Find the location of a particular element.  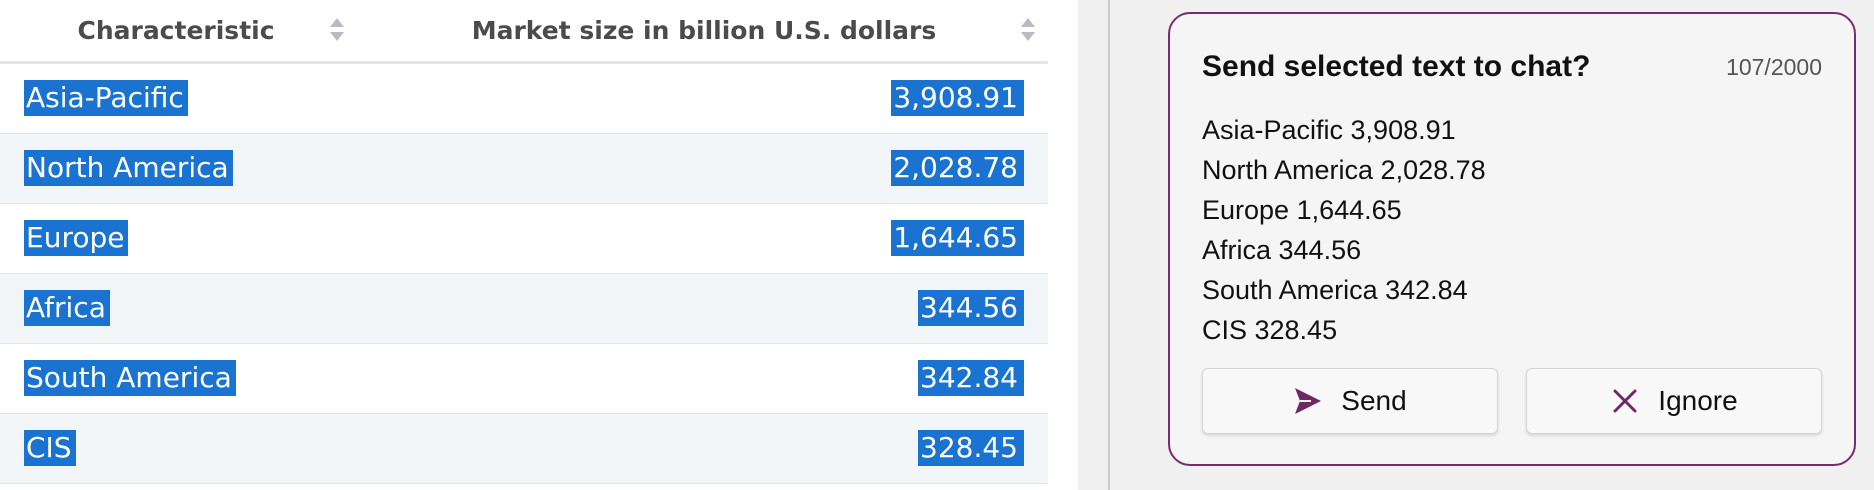

pane-divider is located at coordinates (1109, 245).